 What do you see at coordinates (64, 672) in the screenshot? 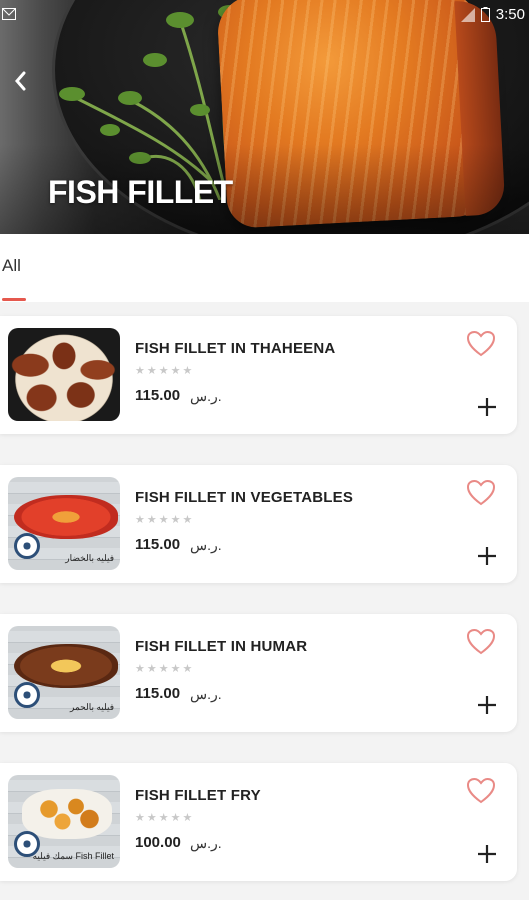
I see `item-image: فيليه بالحمر` at bounding box center [64, 672].